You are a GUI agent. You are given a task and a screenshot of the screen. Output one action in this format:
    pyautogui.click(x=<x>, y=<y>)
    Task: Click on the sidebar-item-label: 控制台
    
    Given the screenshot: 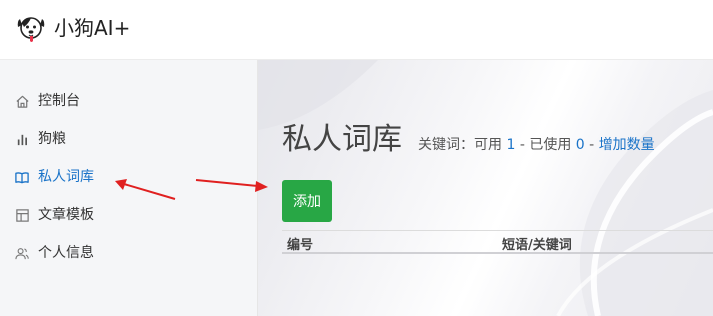 What is the action you would take?
    pyautogui.click(x=59, y=101)
    